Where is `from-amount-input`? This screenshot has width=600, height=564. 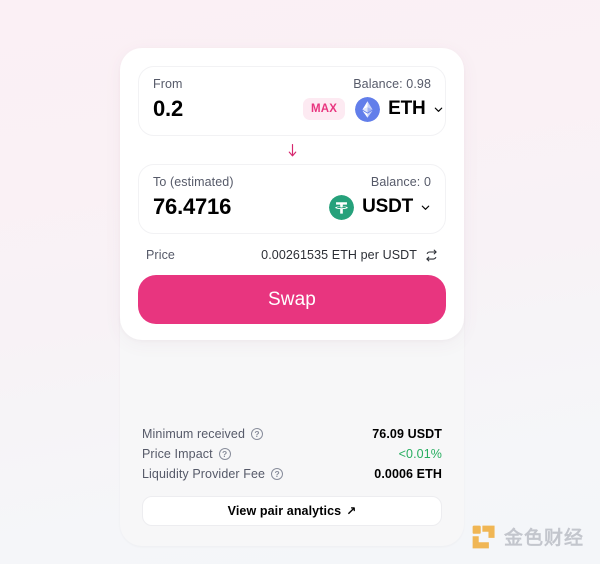 from-amount-input is located at coordinates (228, 109).